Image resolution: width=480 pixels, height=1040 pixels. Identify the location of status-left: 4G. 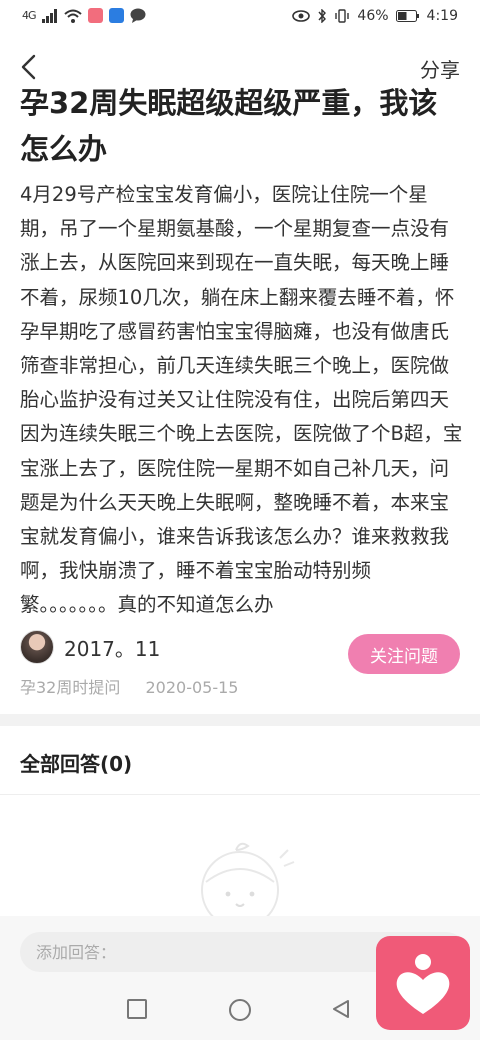
(84, 15).